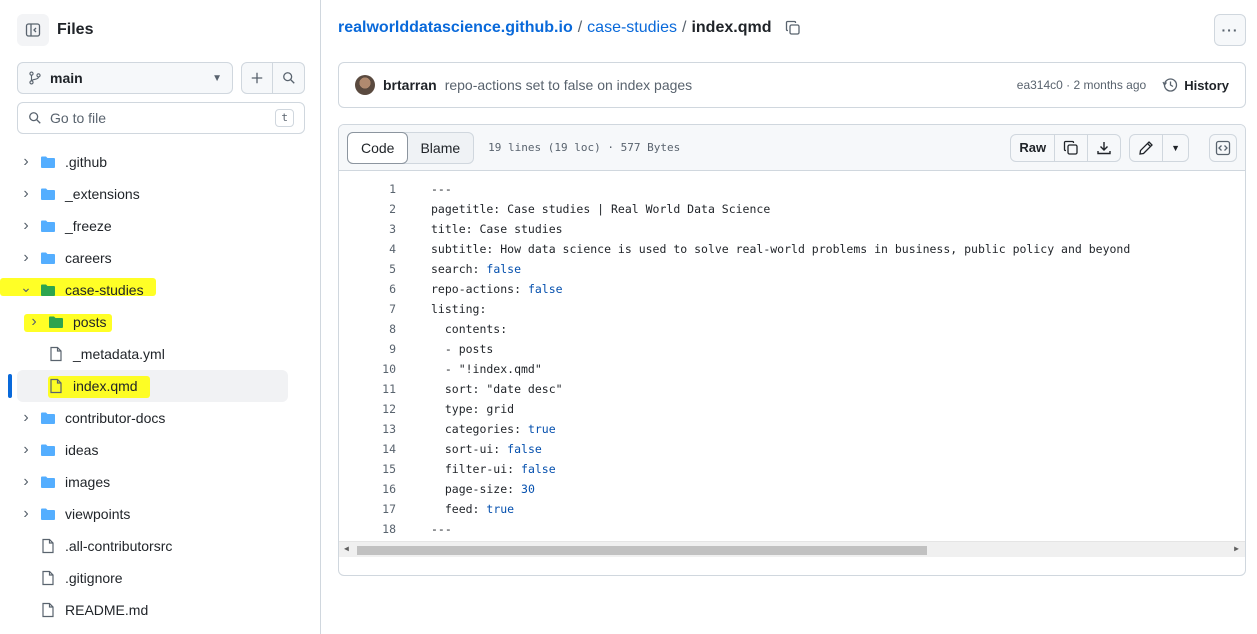  I want to click on tree-item-label: careers, so click(88, 258).